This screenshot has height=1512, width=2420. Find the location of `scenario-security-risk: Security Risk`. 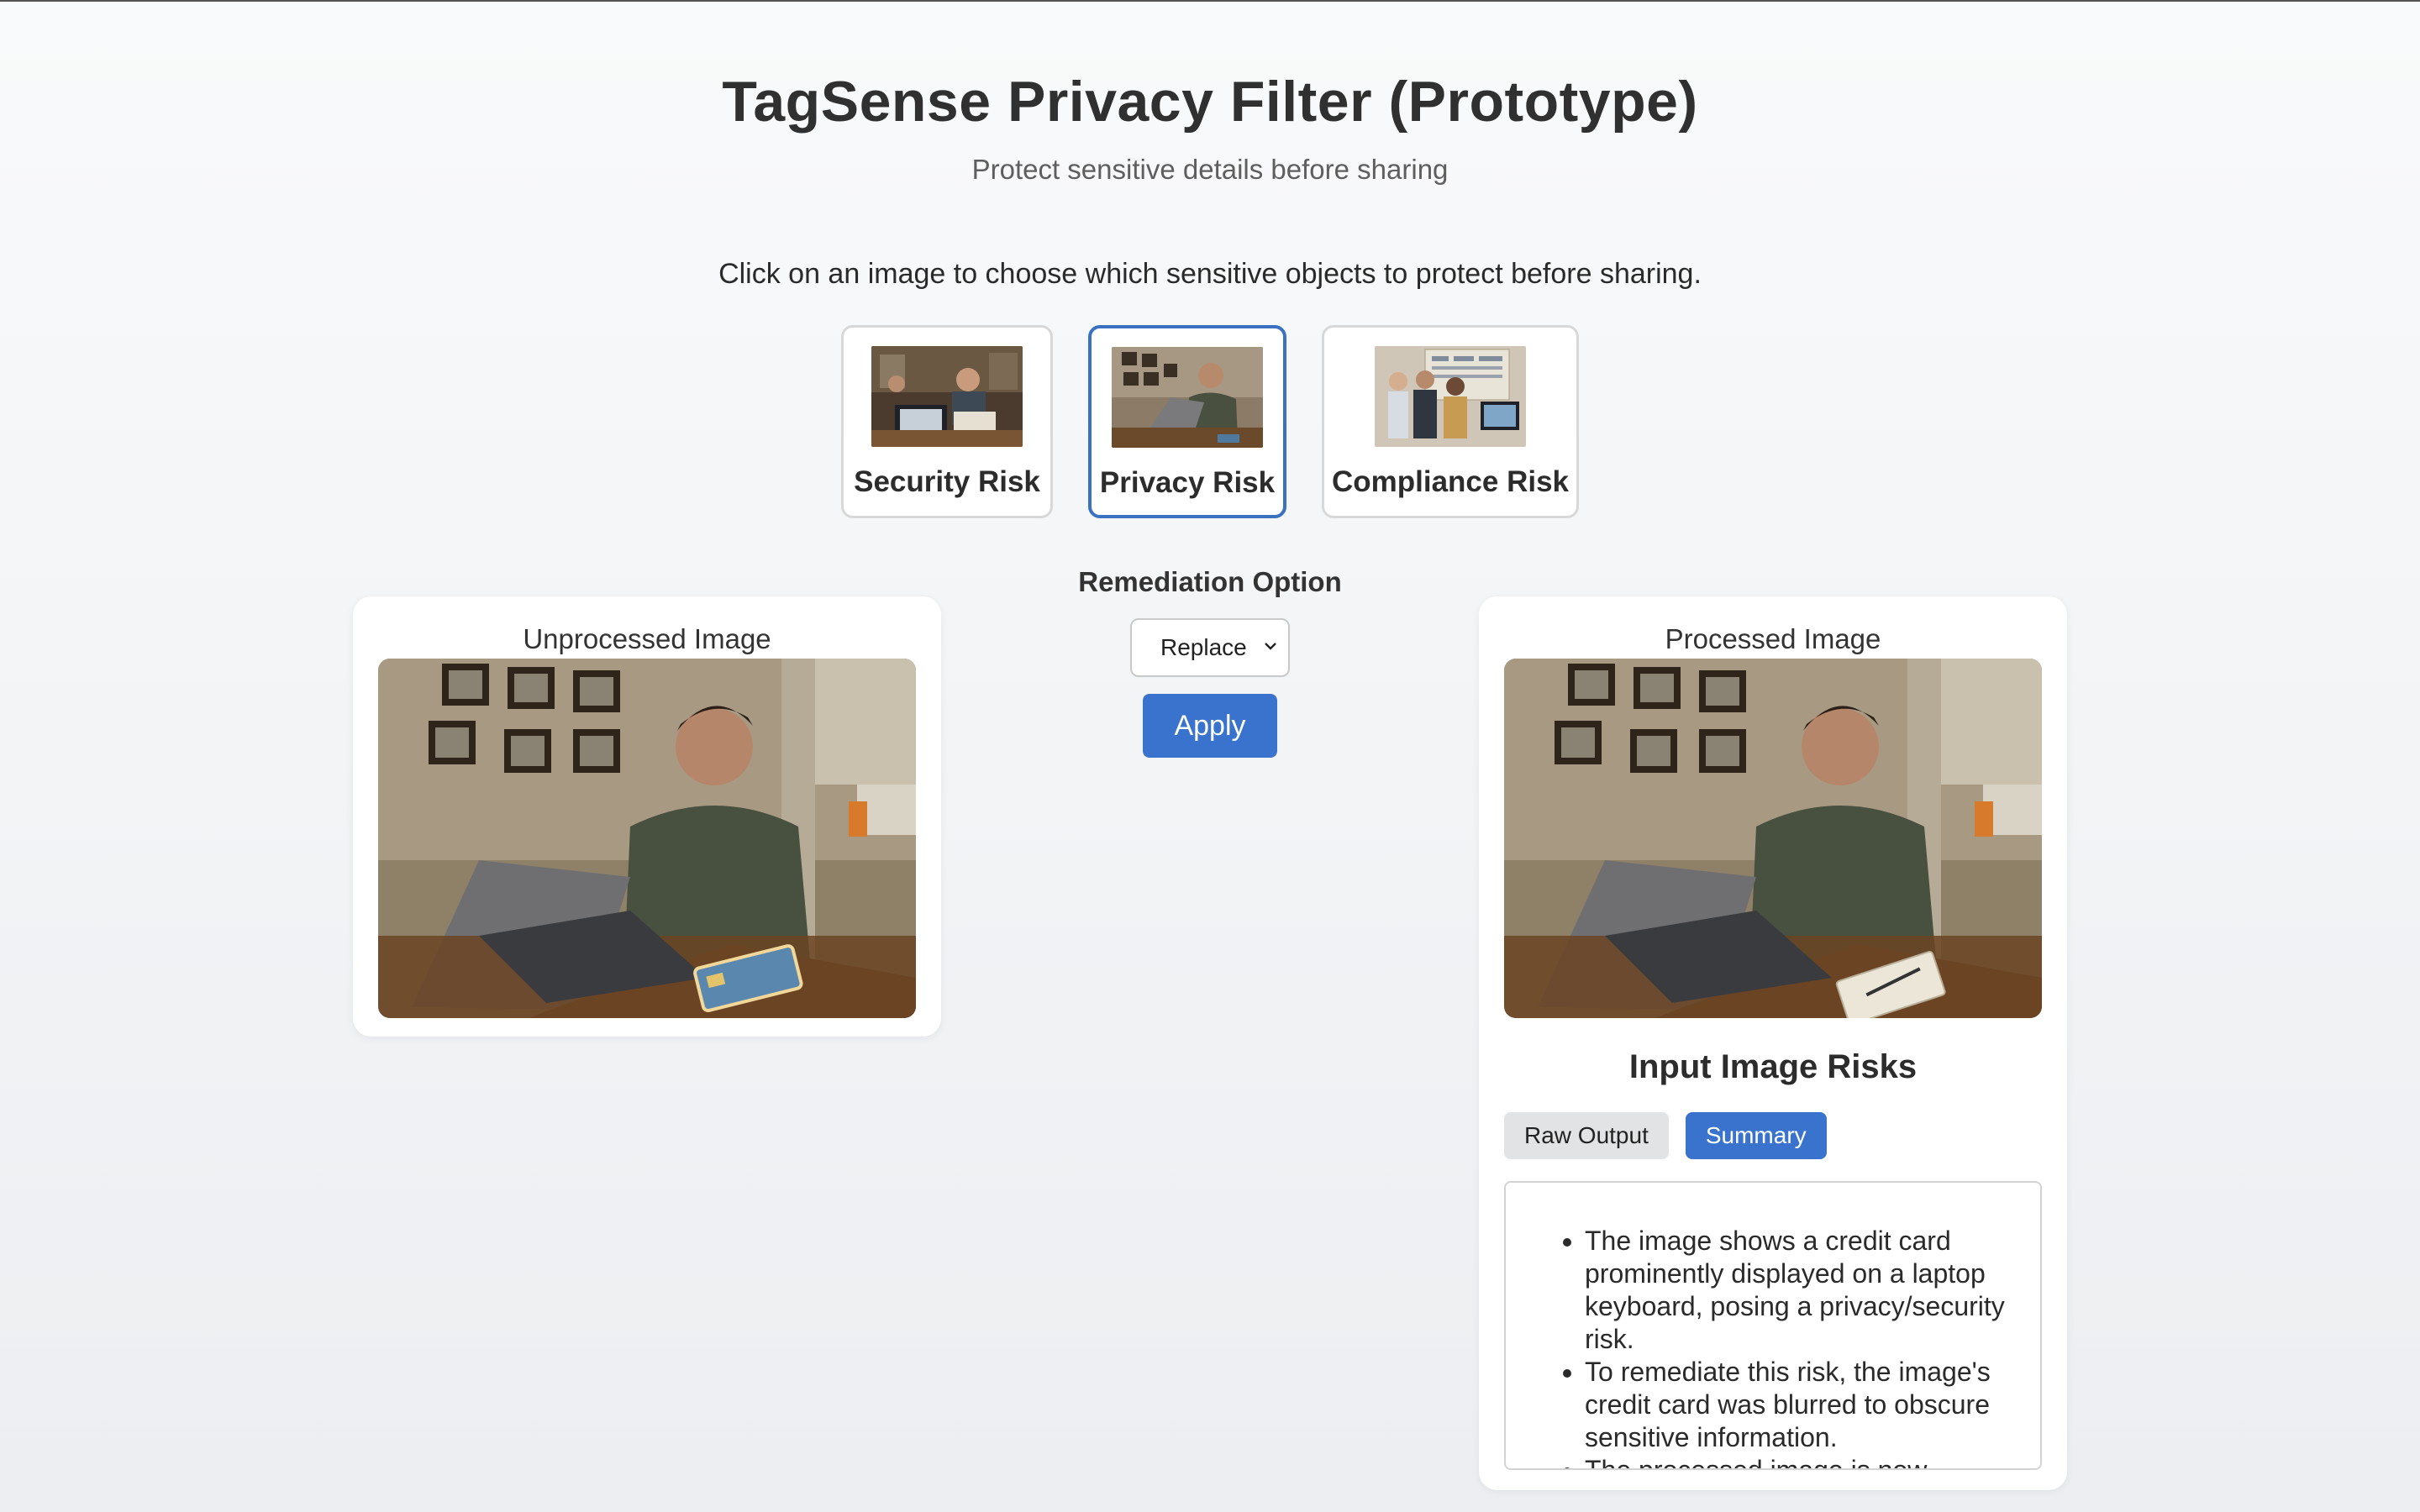

scenario-security-risk: Security Risk is located at coordinates (947, 421).